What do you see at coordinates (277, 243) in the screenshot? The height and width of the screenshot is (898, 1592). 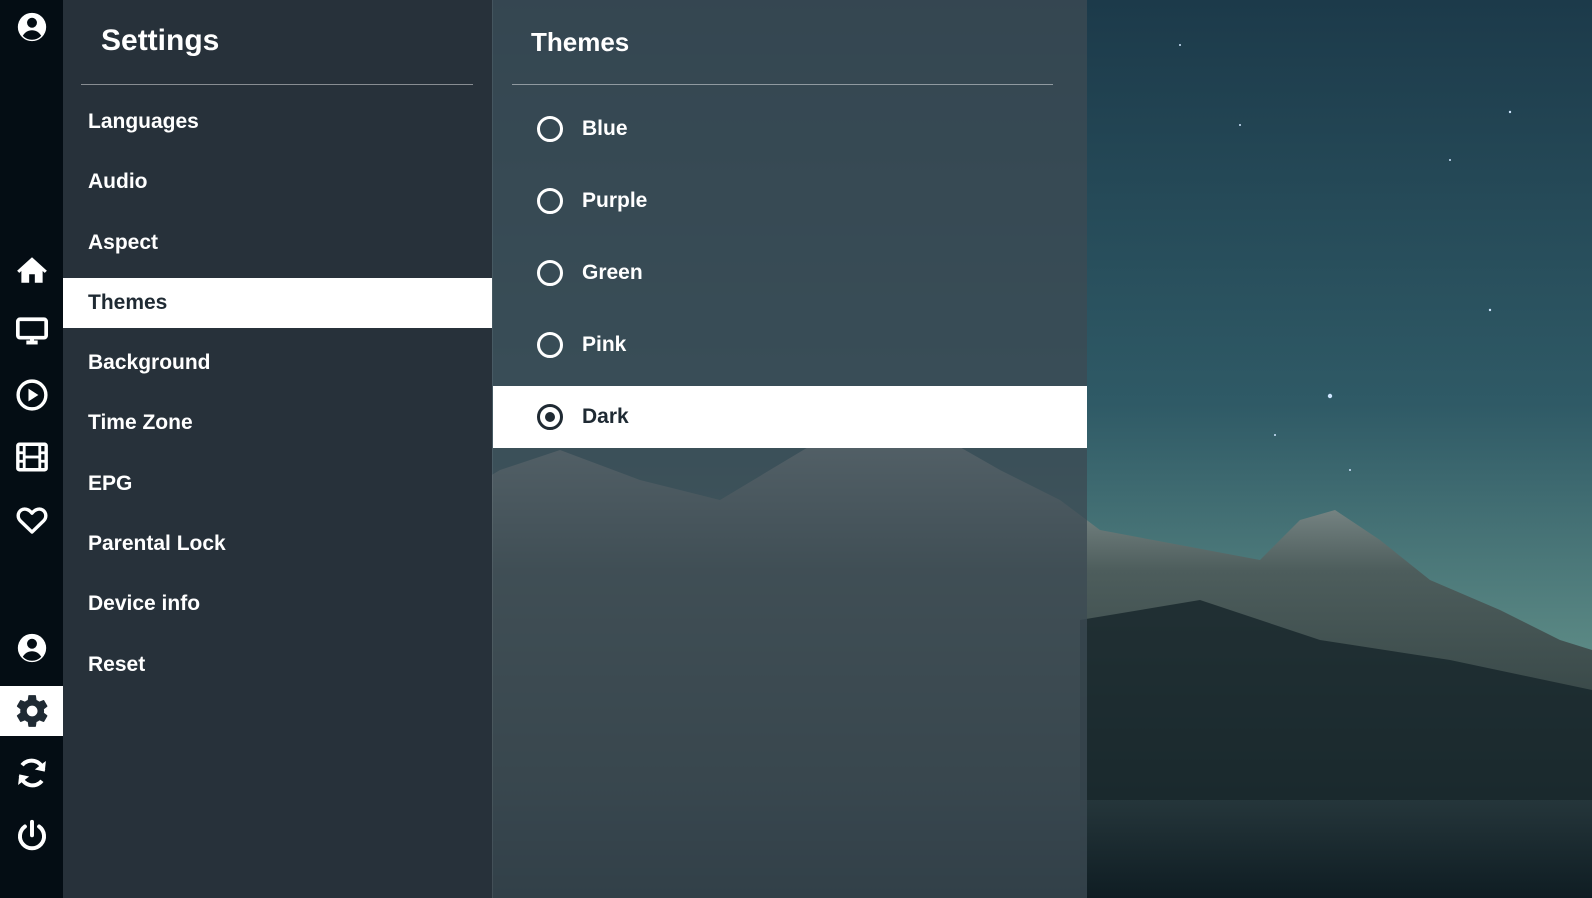 I see `settings-item-aspect: Aspect` at bounding box center [277, 243].